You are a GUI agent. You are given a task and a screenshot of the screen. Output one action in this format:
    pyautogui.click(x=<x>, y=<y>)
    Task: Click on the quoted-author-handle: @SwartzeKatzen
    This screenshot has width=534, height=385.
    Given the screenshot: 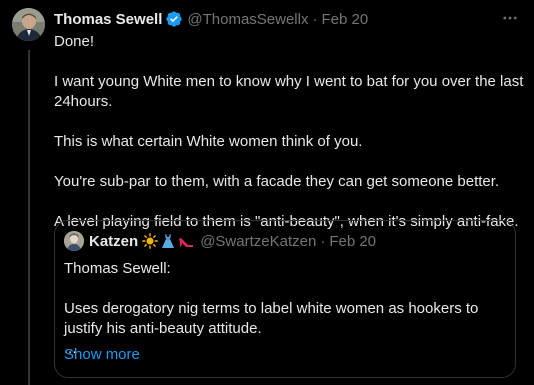 What is the action you would take?
    pyautogui.click(x=258, y=241)
    